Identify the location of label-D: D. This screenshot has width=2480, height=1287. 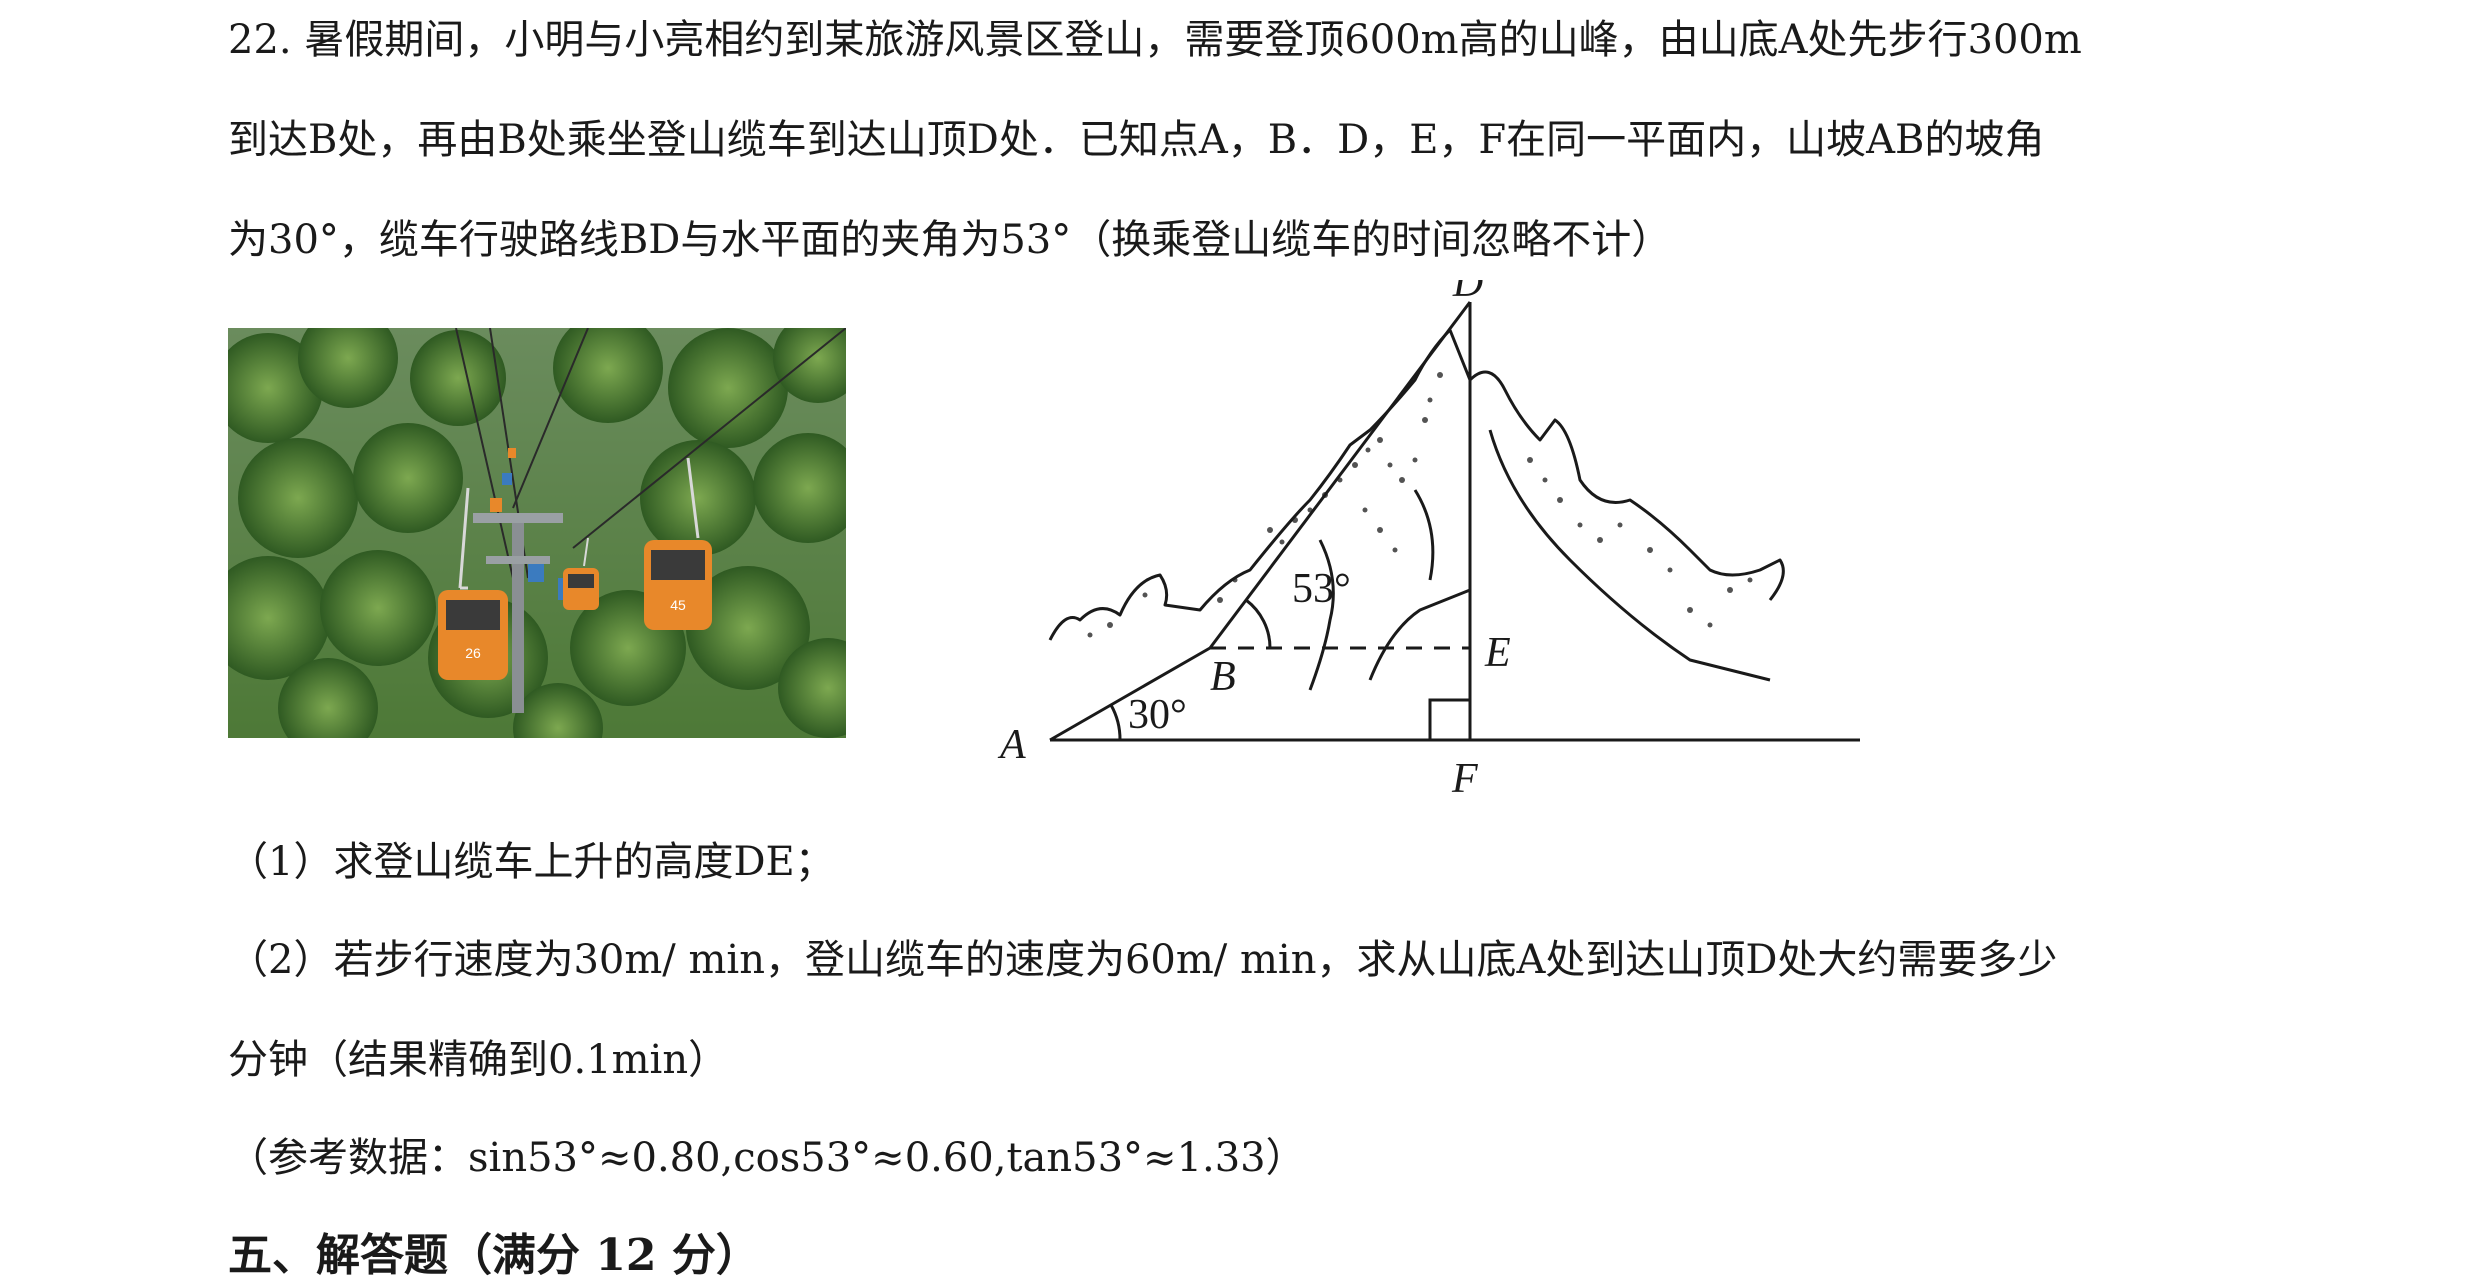
(1467, 293).